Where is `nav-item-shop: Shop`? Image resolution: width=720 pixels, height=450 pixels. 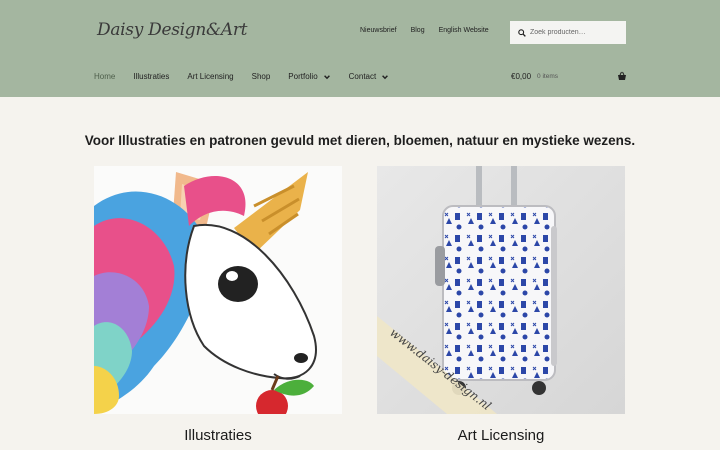
nav-item-shop: Shop is located at coordinates (261, 76).